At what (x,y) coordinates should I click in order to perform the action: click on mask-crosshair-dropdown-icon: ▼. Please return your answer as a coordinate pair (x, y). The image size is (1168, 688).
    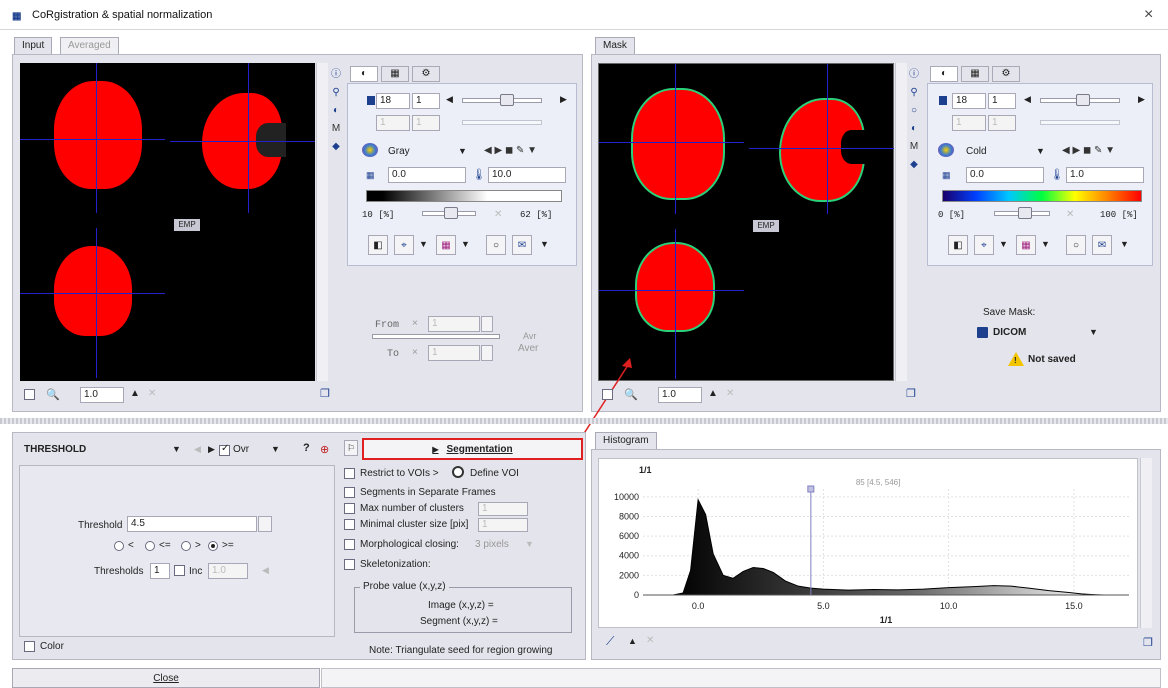
    Looking at the image, I should click on (1003, 244).